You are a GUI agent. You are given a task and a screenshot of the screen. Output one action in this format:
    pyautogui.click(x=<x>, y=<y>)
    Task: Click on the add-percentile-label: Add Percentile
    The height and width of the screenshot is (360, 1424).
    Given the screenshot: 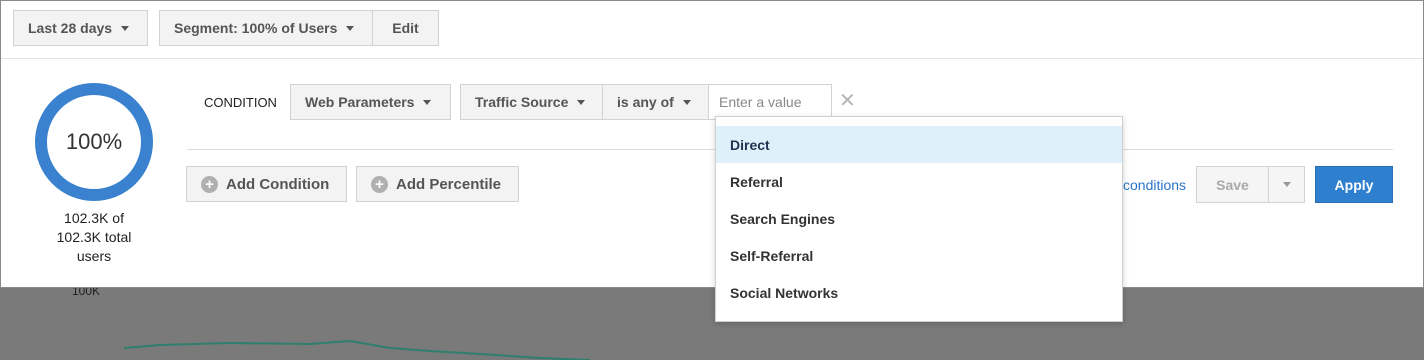 What is the action you would take?
    pyautogui.click(x=449, y=184)
    